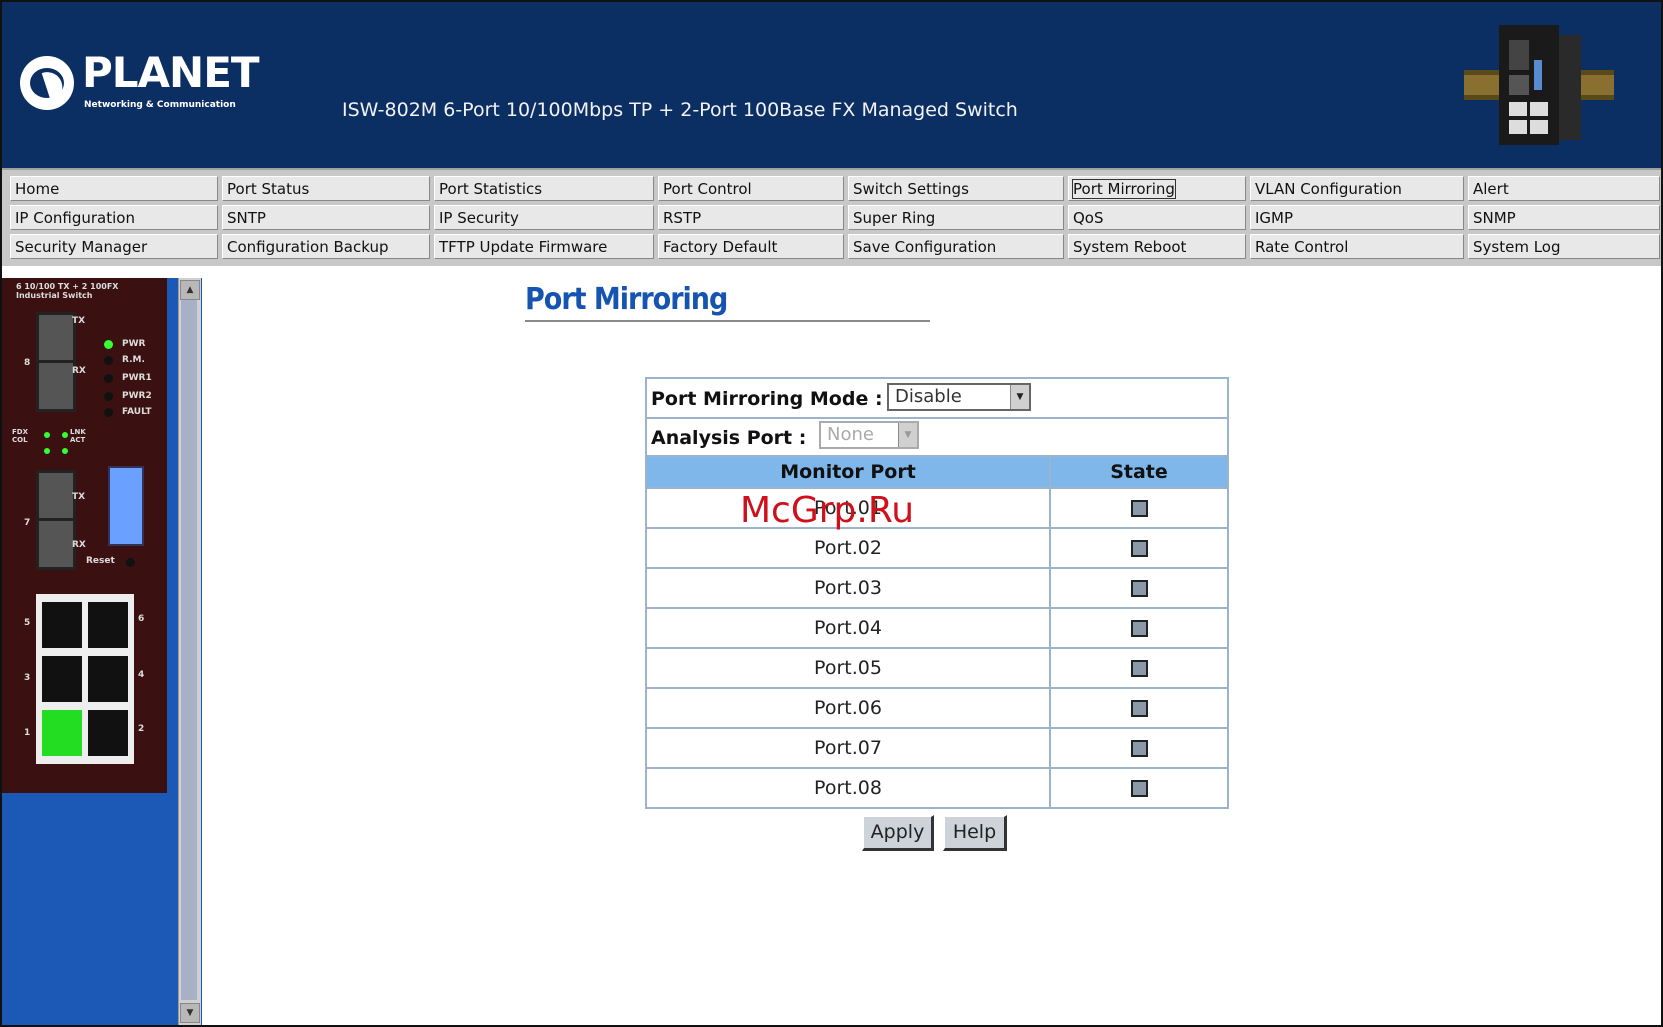 The image size is (1663, 1027). I want to click on page-title: Port Mirroring, so click(626, 299).